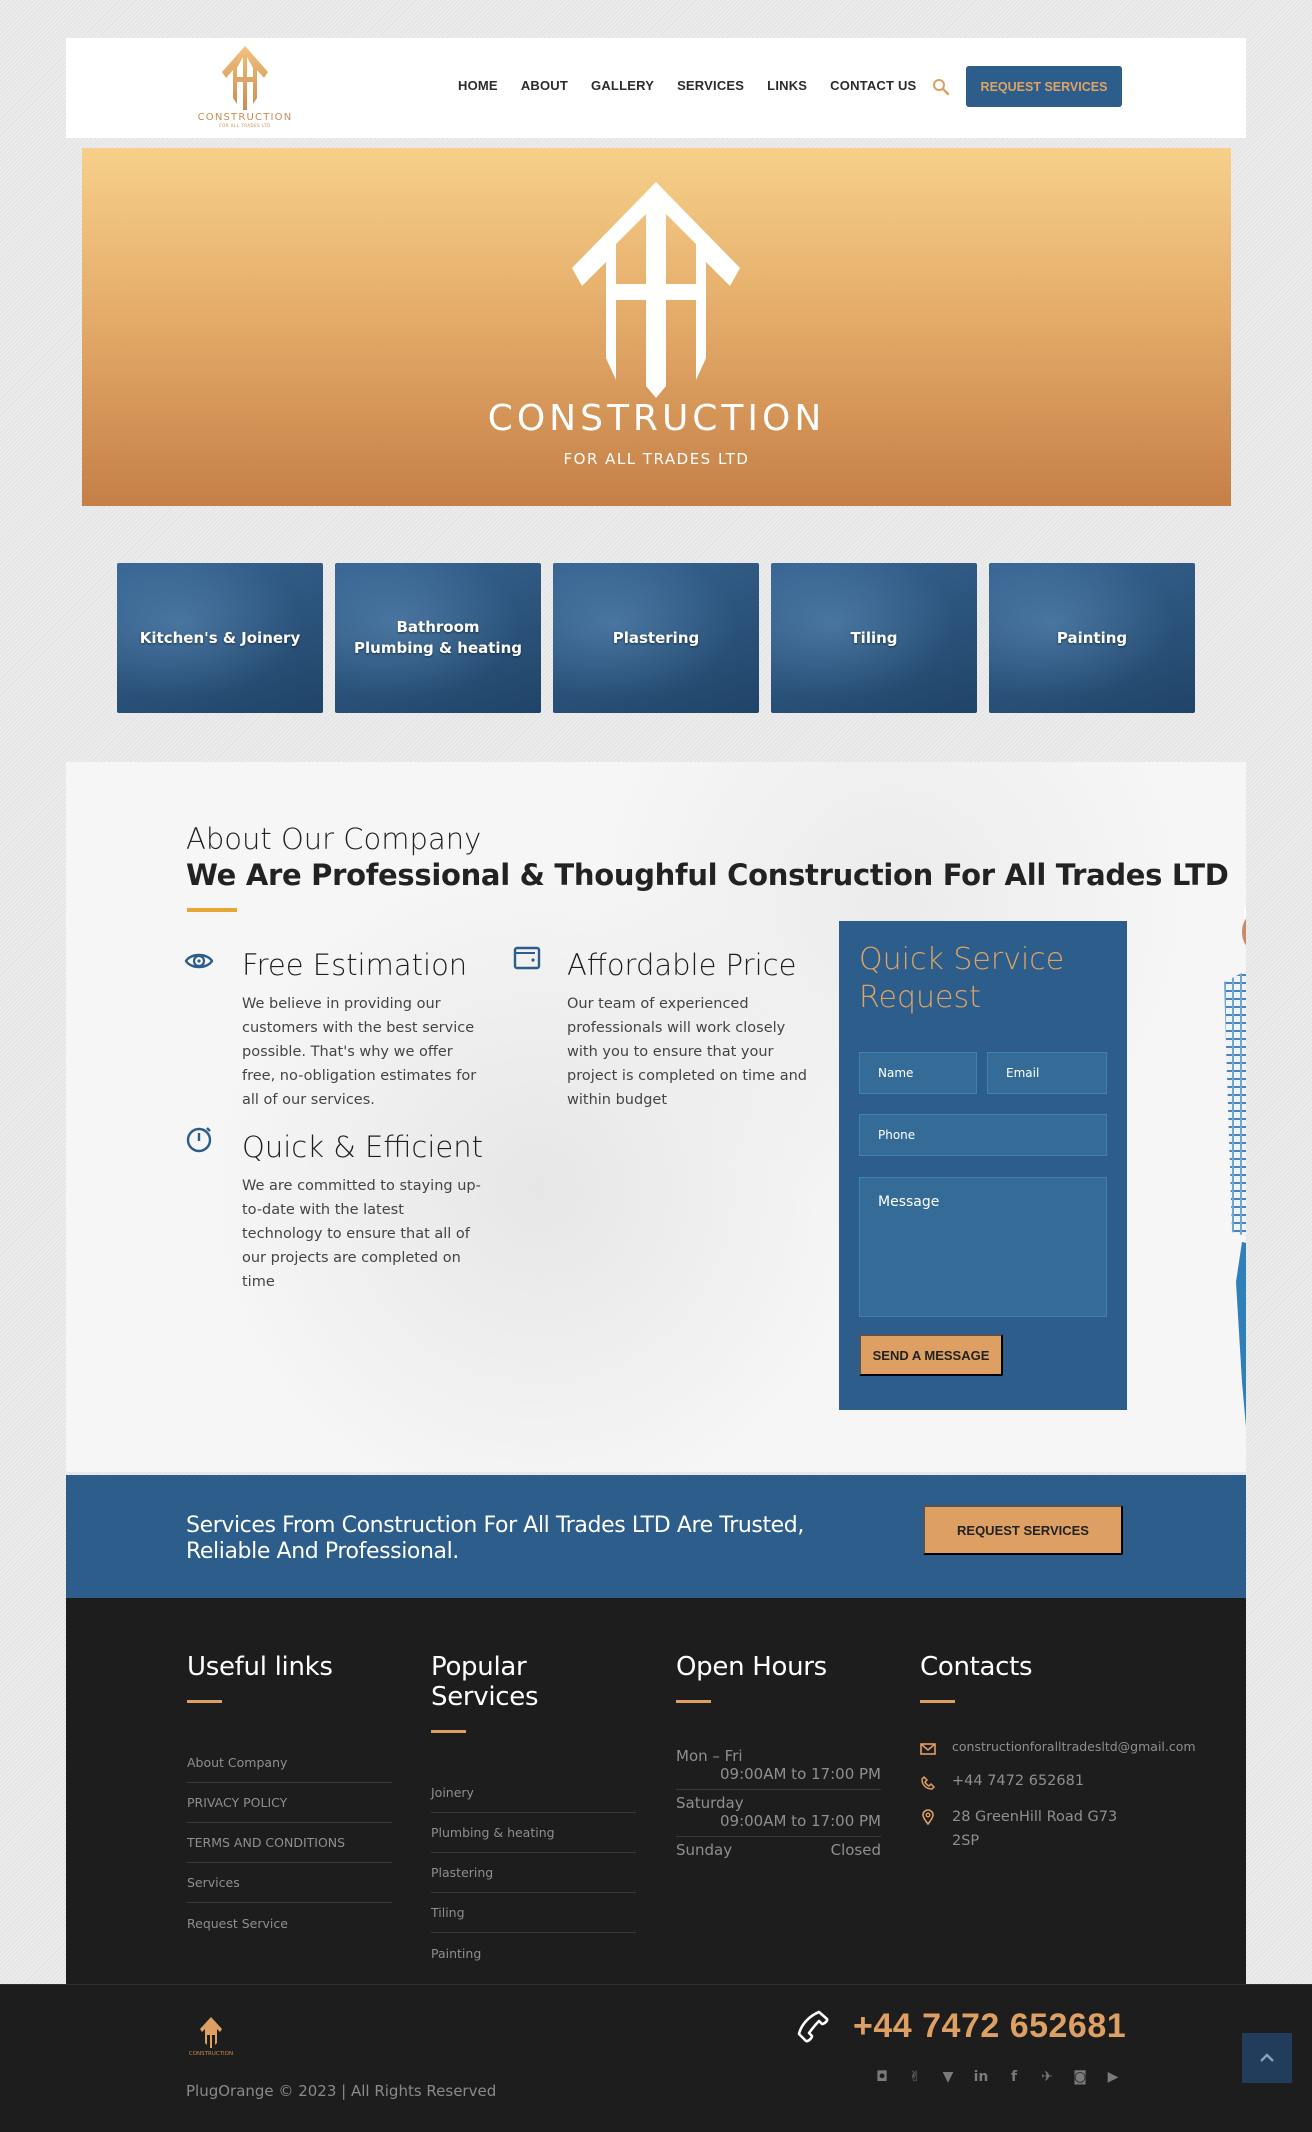 The width and height of the screenshot is (1312, 2132). What do you see at coordinates (341, 2091) in the screenshot?
I see `copyright: PlugOrange © 2023 | All Rights Reserved` at bounding box center [341, 2091].